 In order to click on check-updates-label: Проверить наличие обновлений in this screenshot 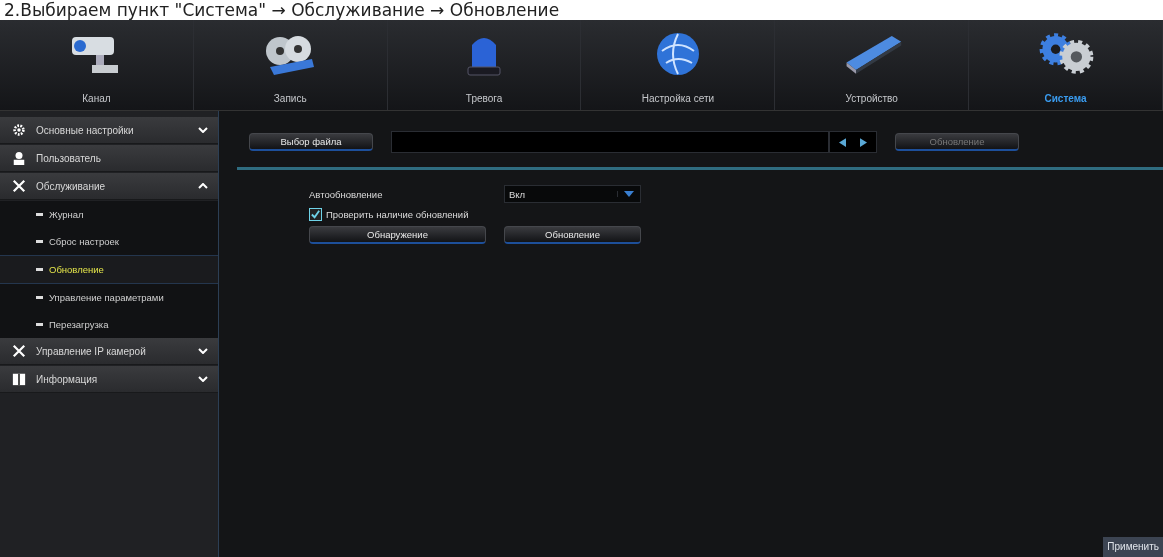, I will do `click(397, 214)`.